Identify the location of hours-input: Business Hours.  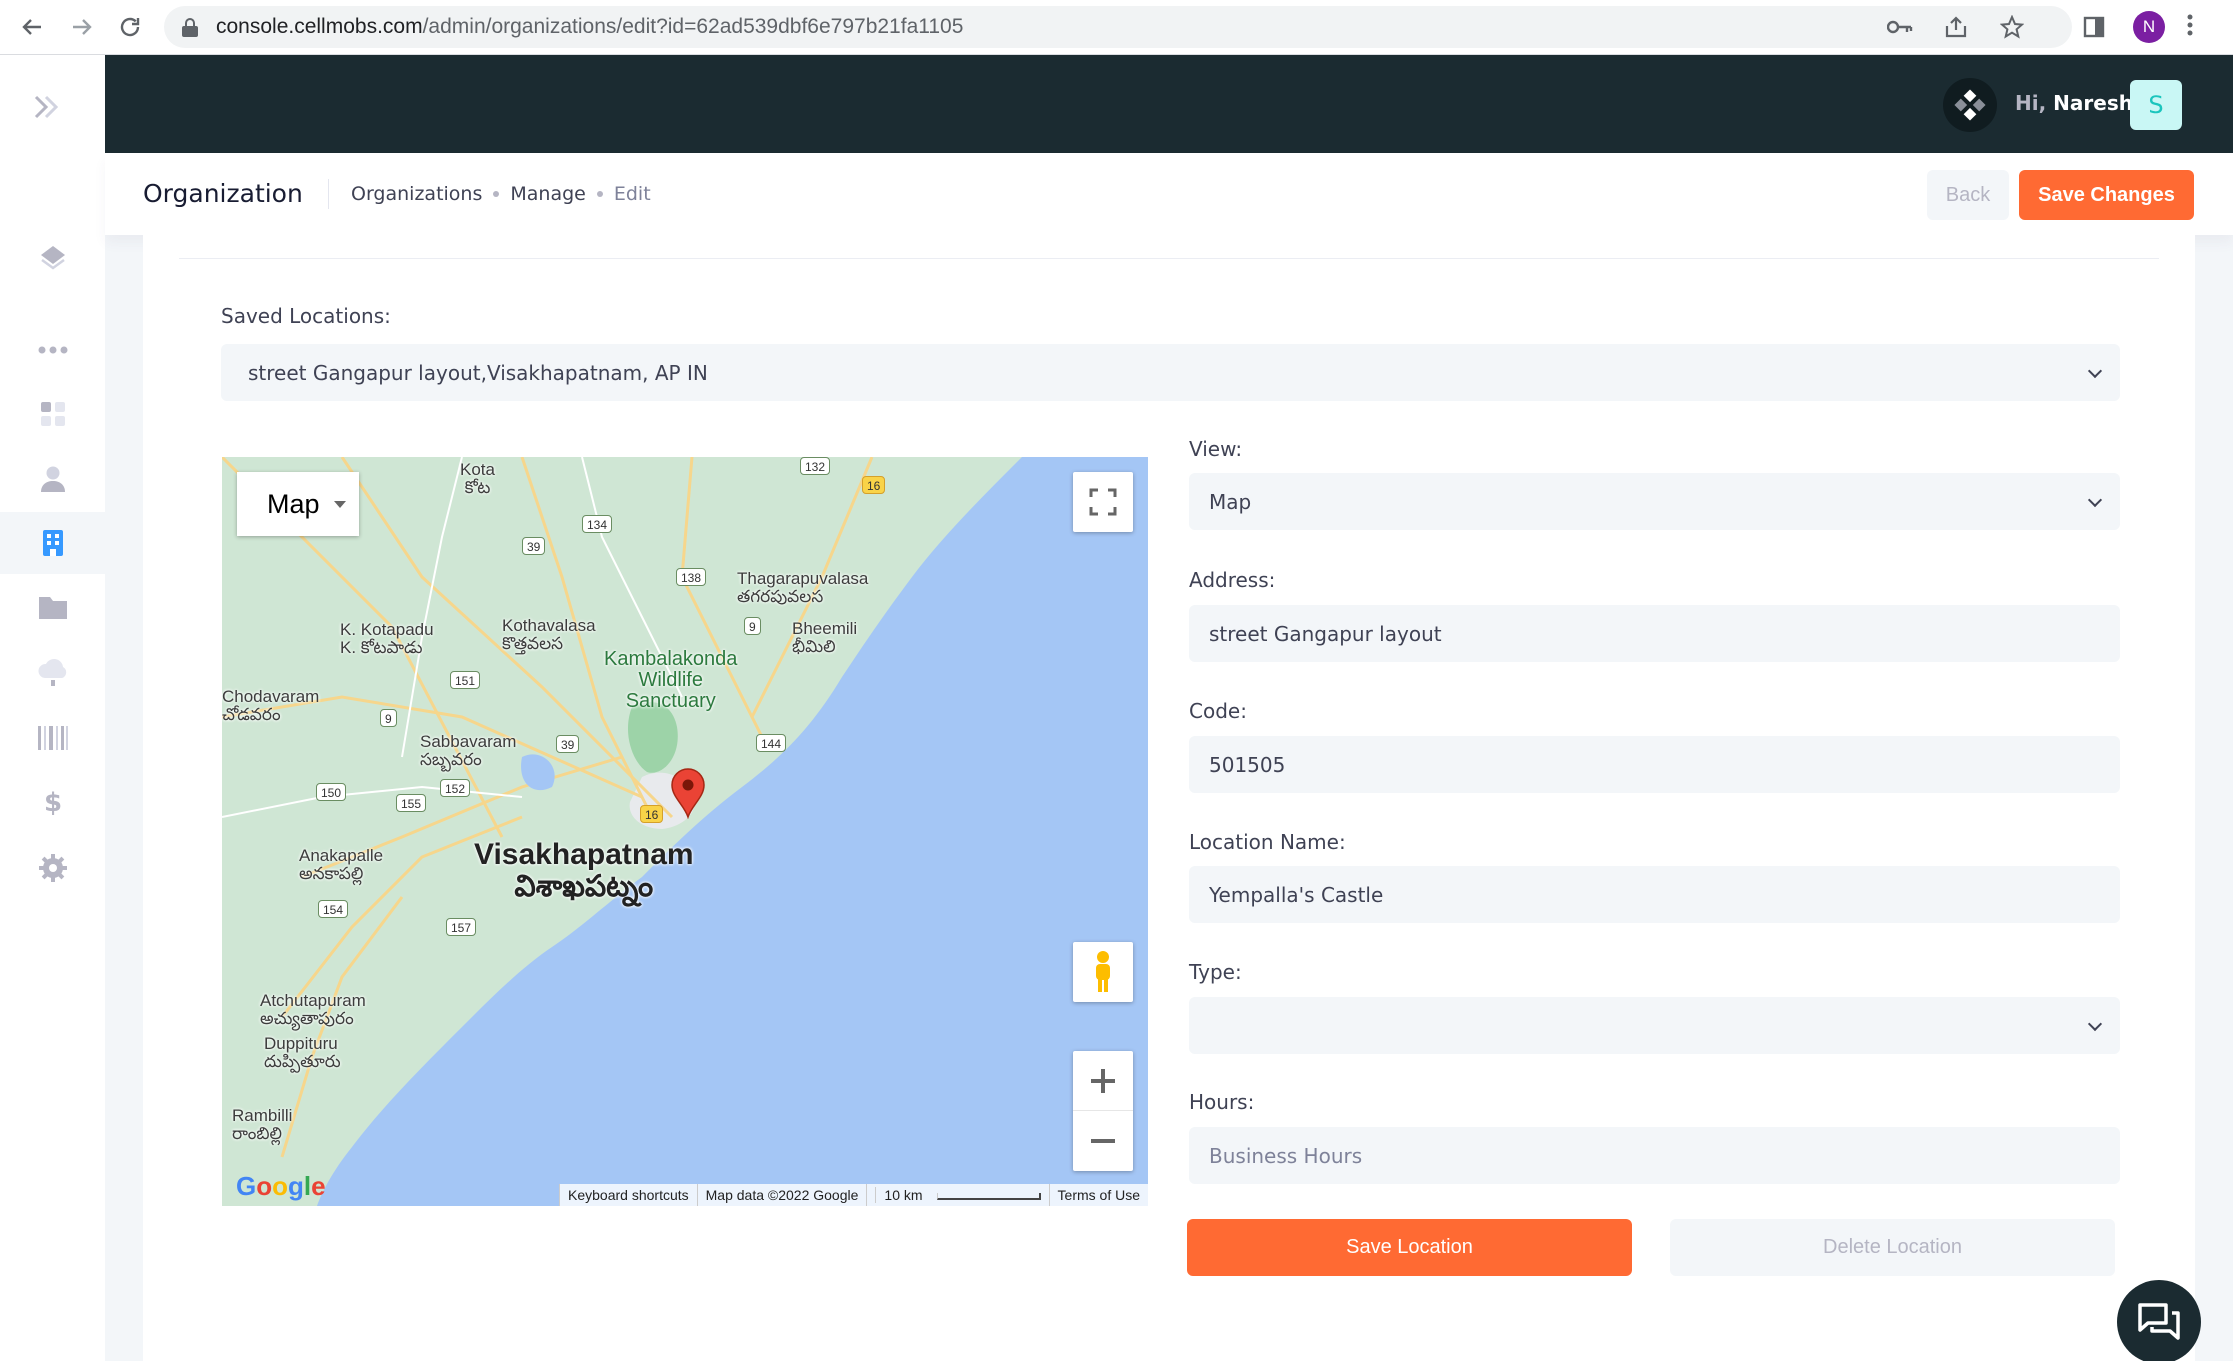
(1654, 1155).